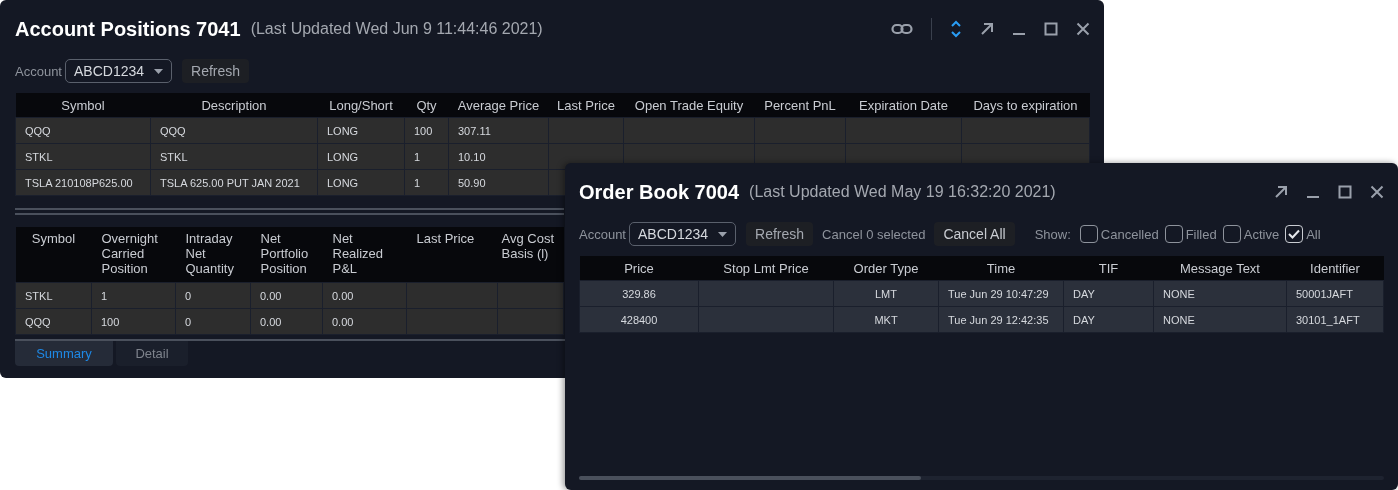  What do you see at coordinates (902, 192) in the screenshot?
I see `last-updated-text: (Last Updated Wed May 19 16:32:20 2021)` at bounding box center [902, 192].